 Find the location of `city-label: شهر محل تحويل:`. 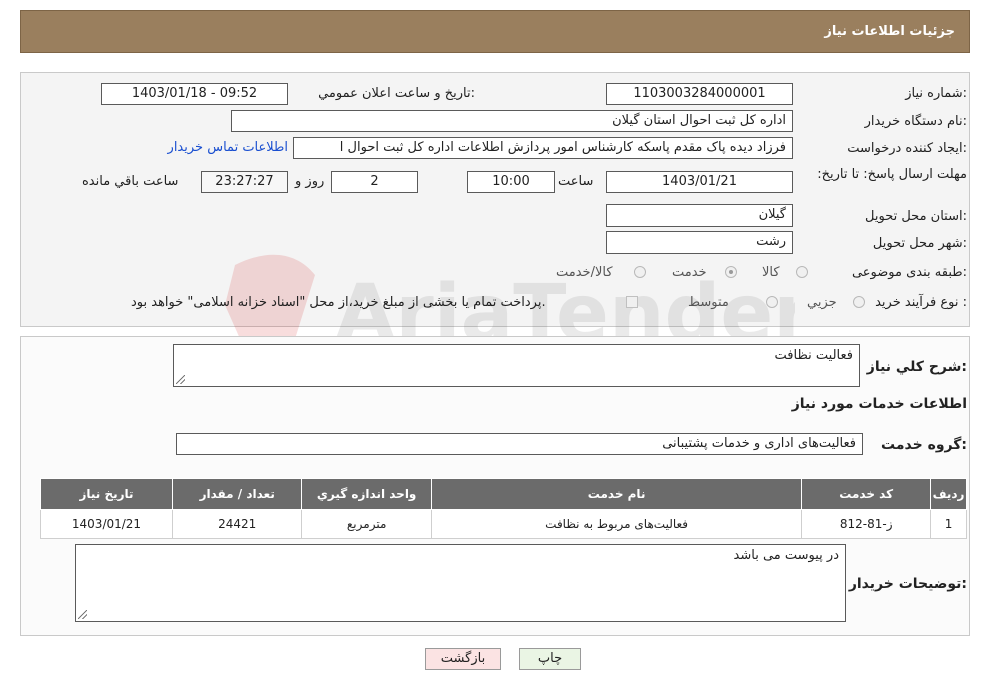

city-label: شهر محل تحويل: is located at coordinates (919, 243).